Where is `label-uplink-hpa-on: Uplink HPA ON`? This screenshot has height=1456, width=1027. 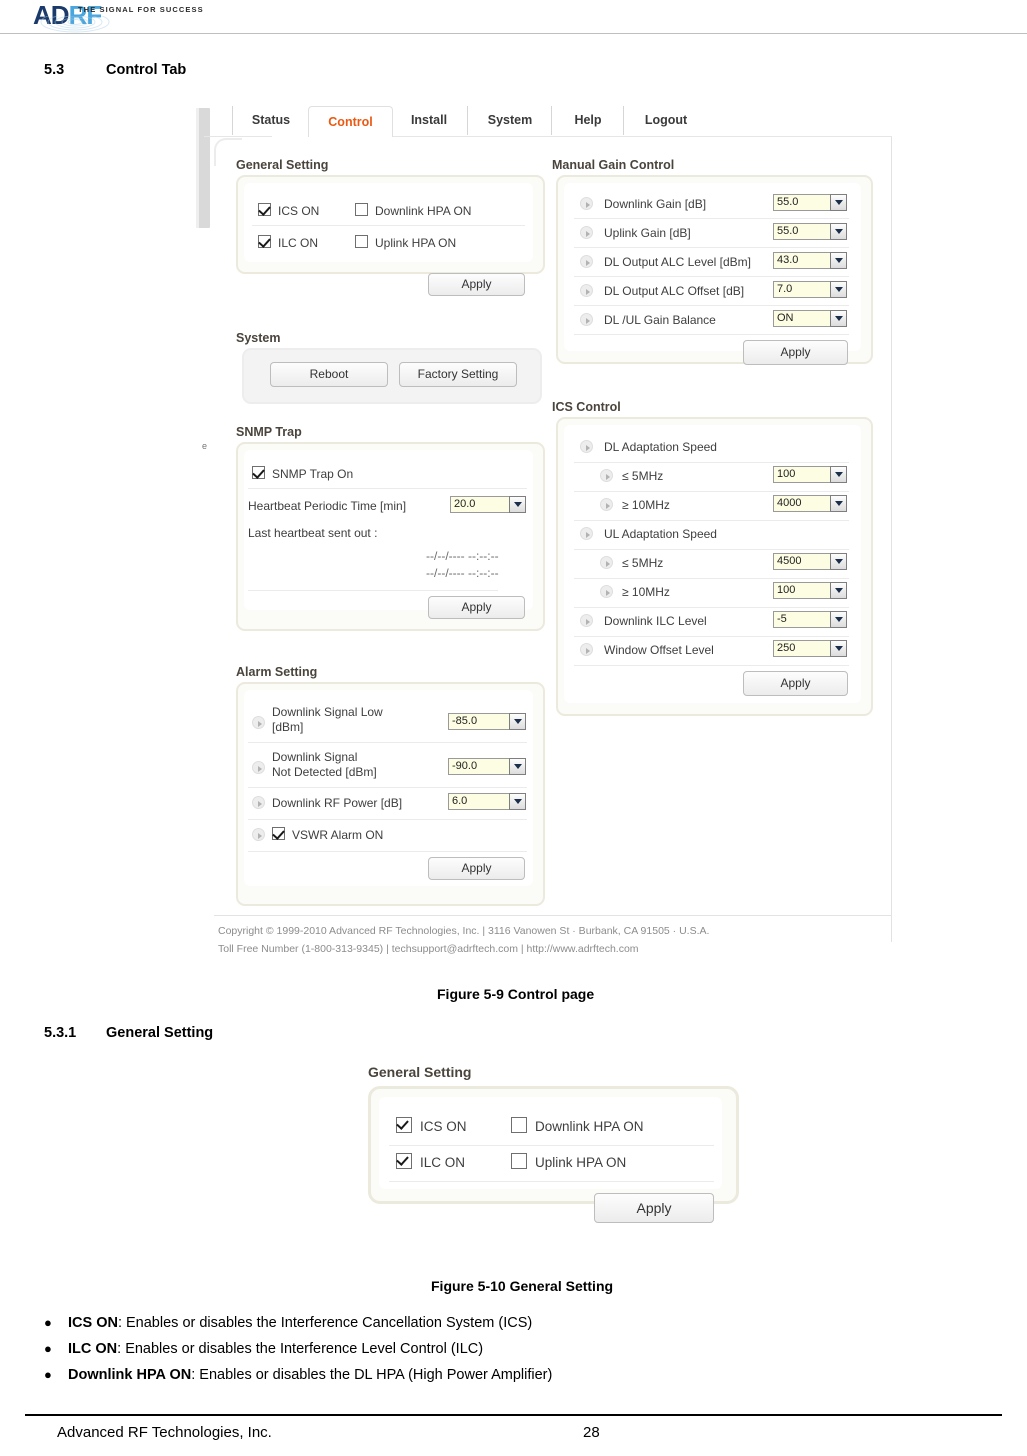 label-uplink-hpa-on: Uplink HPA ON is located at coordinates (416, 243).